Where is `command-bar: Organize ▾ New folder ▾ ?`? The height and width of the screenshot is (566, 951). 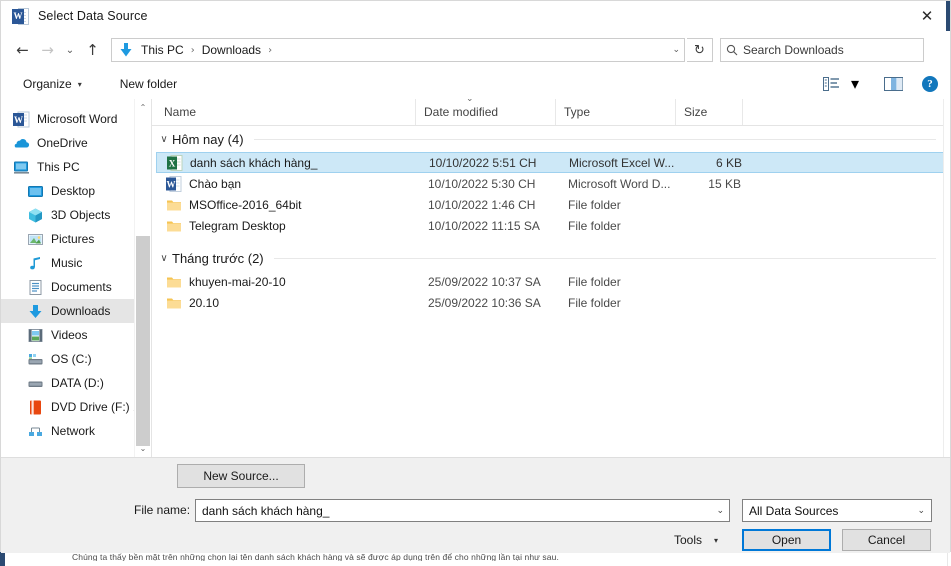
command-bar: Organize ▾ New folder ▾ ? is located at coordinates (475, 84).